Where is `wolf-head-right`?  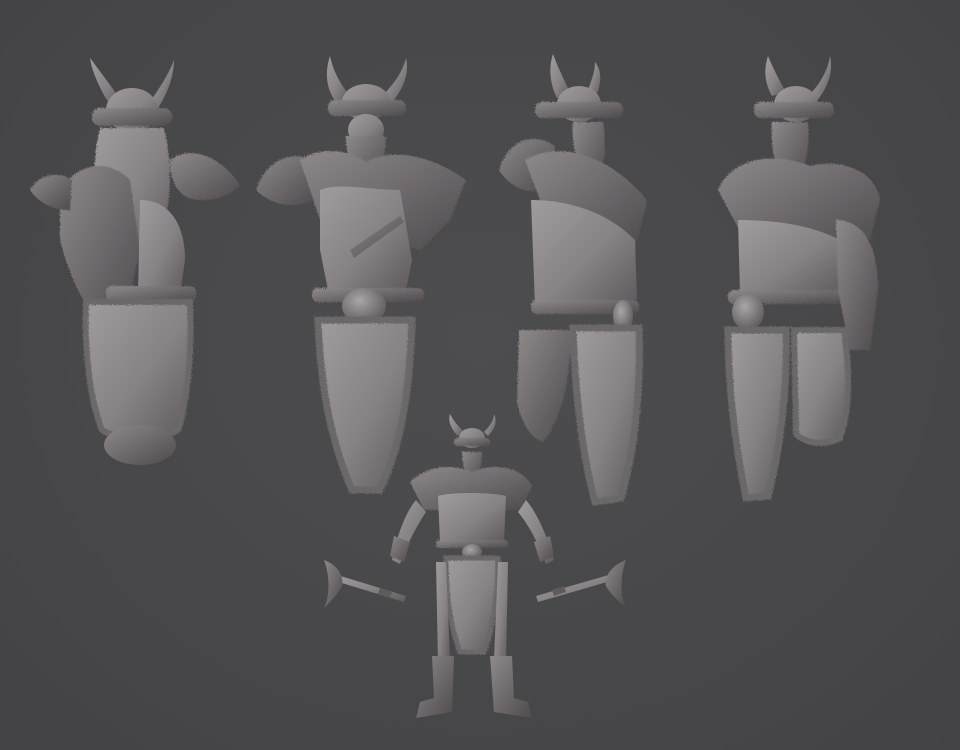
wolf-head-right is located at coordinates (205, 176).